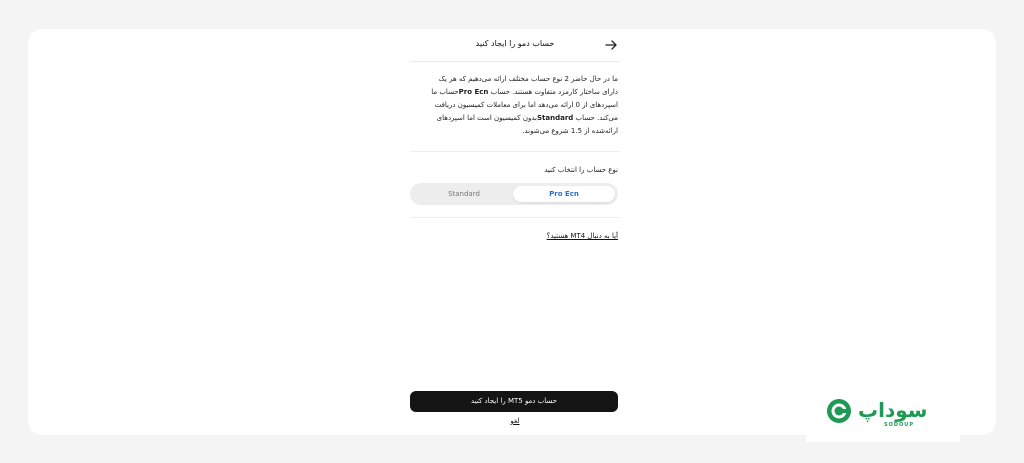 The image size is (1024, 463). Describe the element at coordinates (893, 410) in the screenshot. I see `logo-text: سوداپ` at that location.